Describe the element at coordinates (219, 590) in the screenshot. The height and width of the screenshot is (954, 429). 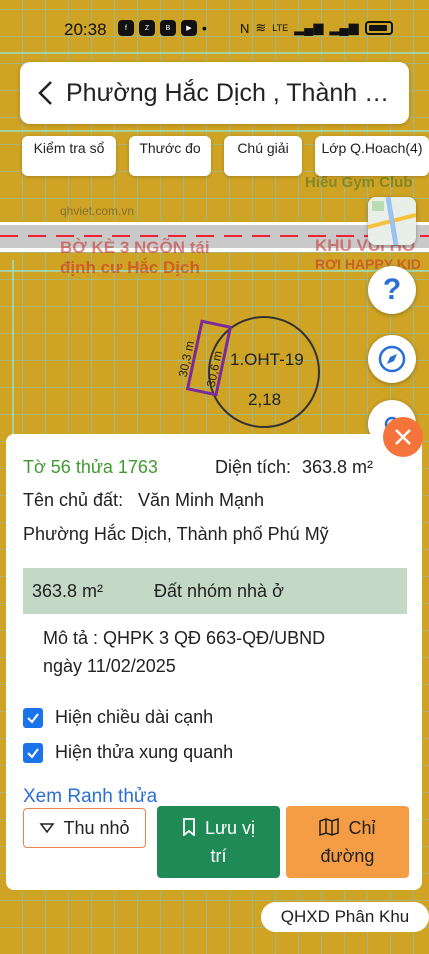
I see `land-type: Đất nhóm nhà ở` at that location.